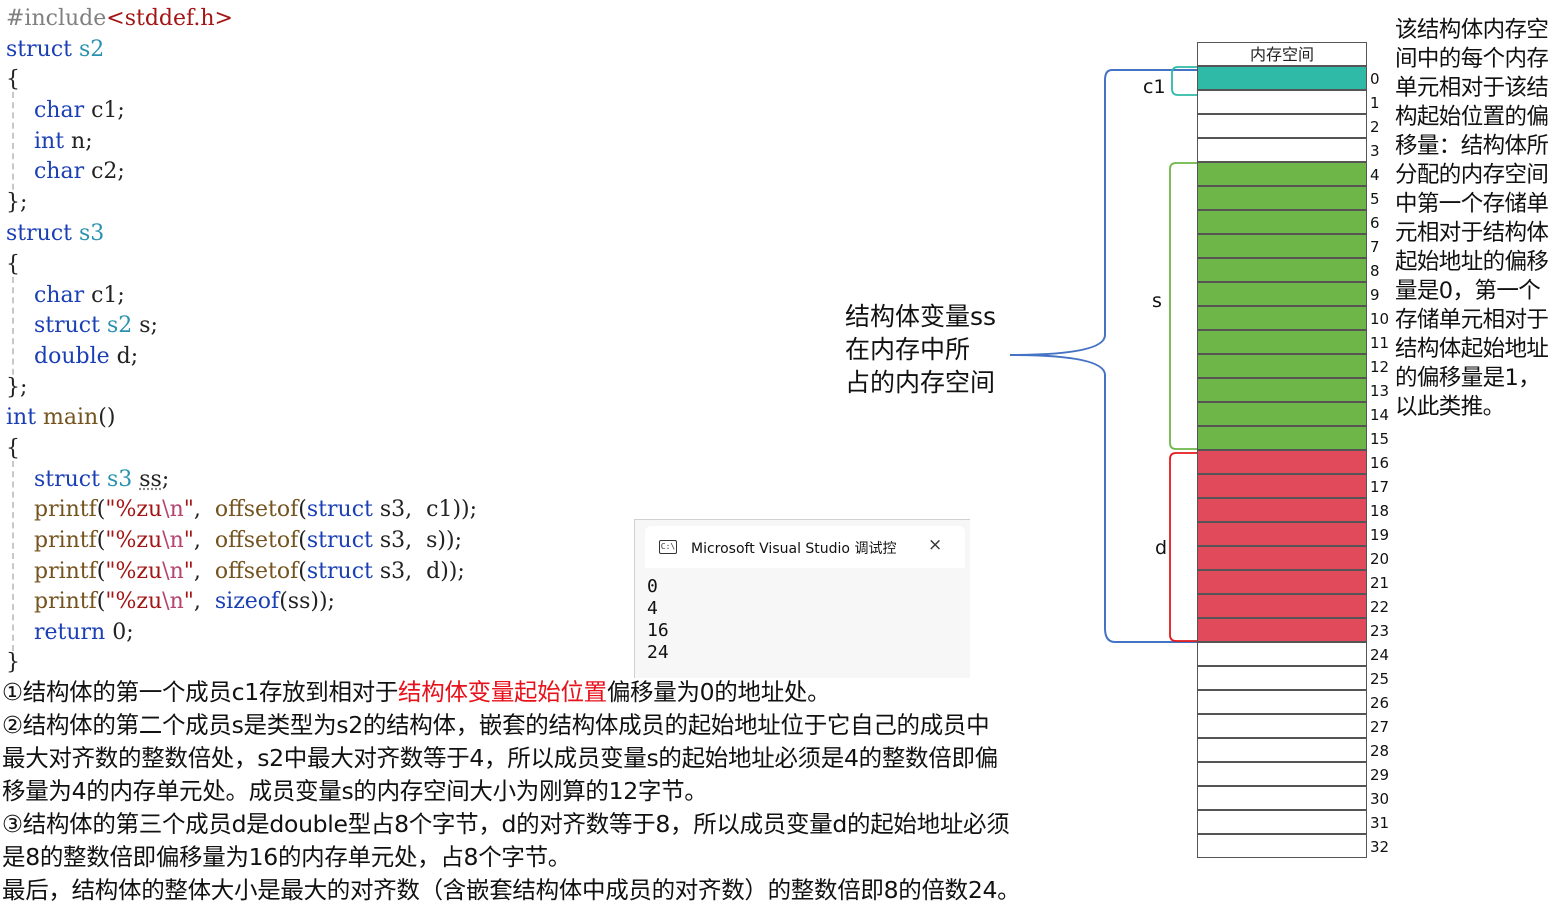 The height and width of the screenshot is (909, 1567). Describe the element at coordinates (1375, 127) in the screenshot. I see `memory-offset-label: 2` at that location.